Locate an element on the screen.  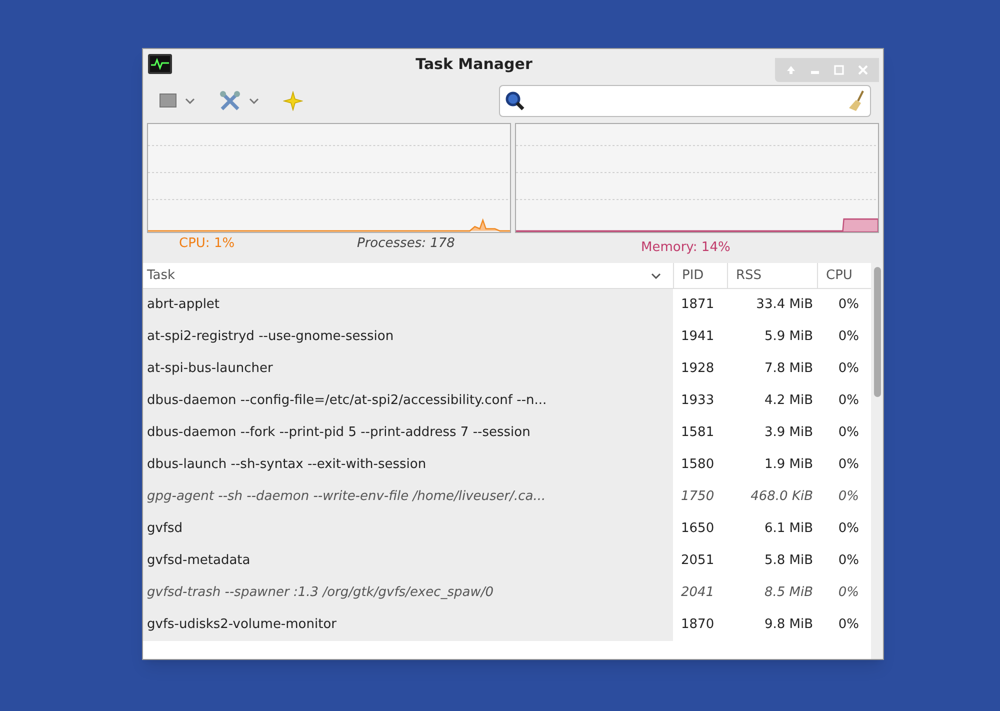
rss-cell-text: 33.4 MiB is located at coordinates (784, 305).